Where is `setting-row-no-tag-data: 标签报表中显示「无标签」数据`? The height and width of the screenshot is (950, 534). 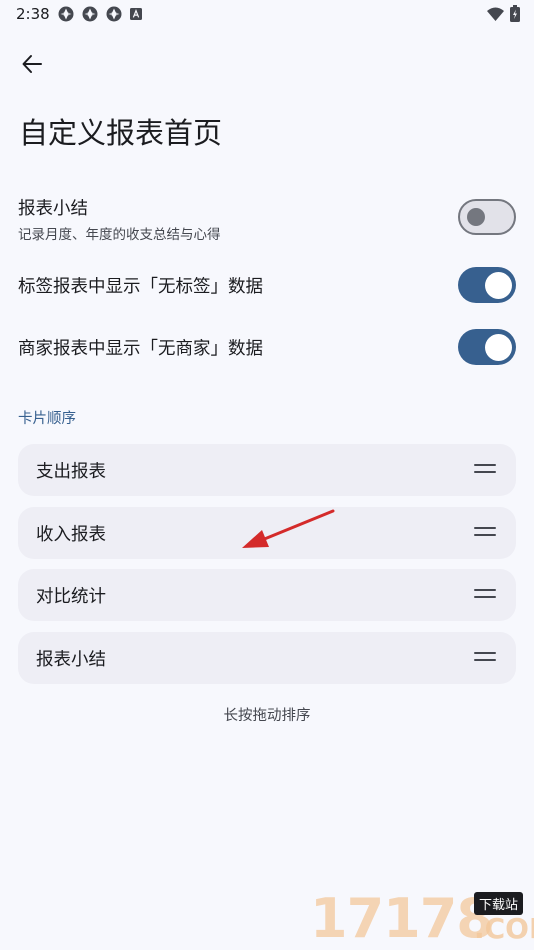 setting-row-no-tag-data: 标签报表中显示「无标签」数据 is located at coordinates (267, 285).